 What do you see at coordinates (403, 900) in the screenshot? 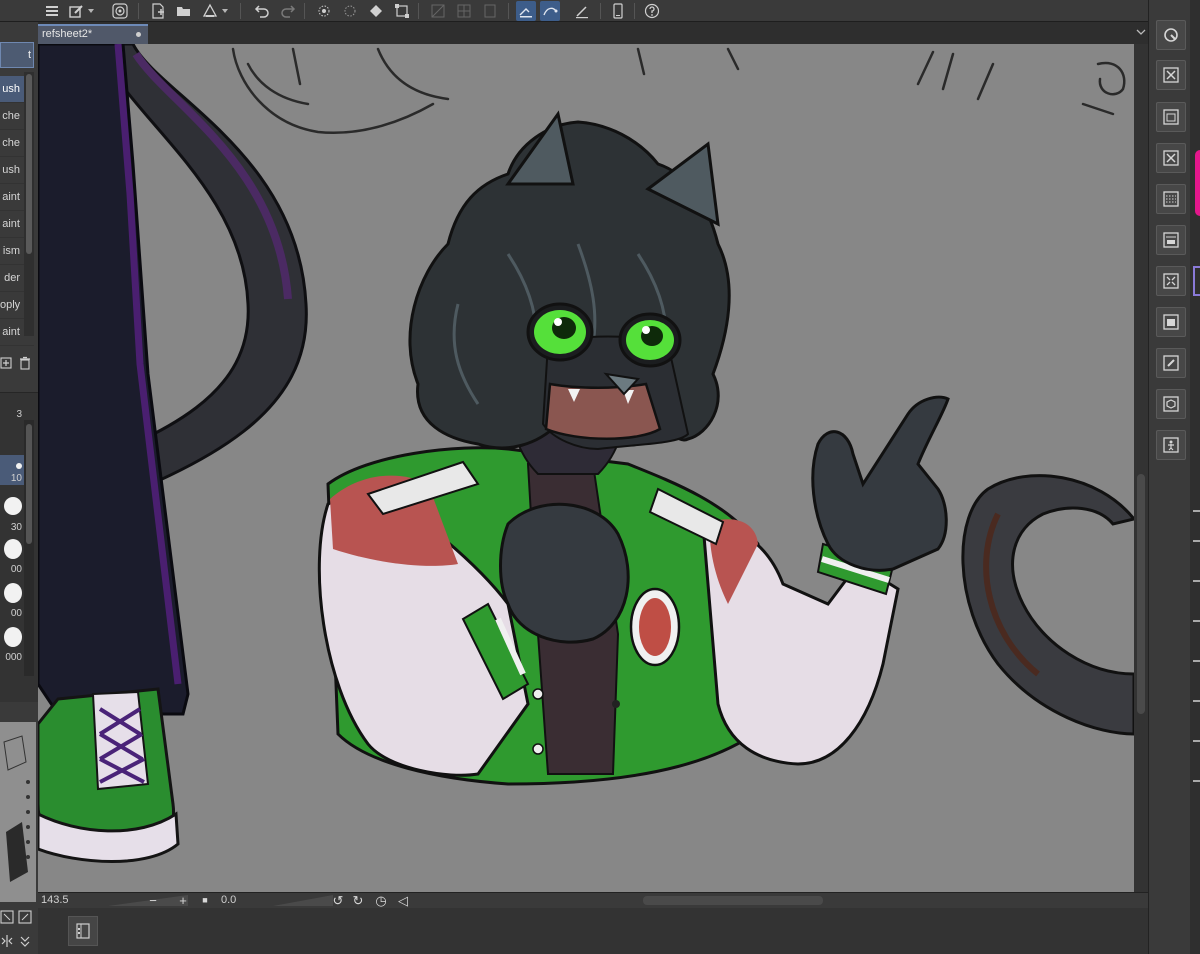
I see `flip-horizontal-icon: ◁` at bounding box center [403, 900].